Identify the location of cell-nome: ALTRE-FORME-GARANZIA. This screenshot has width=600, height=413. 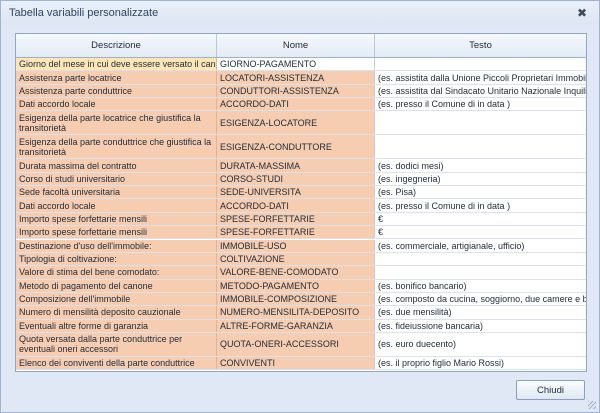
(296, 325).